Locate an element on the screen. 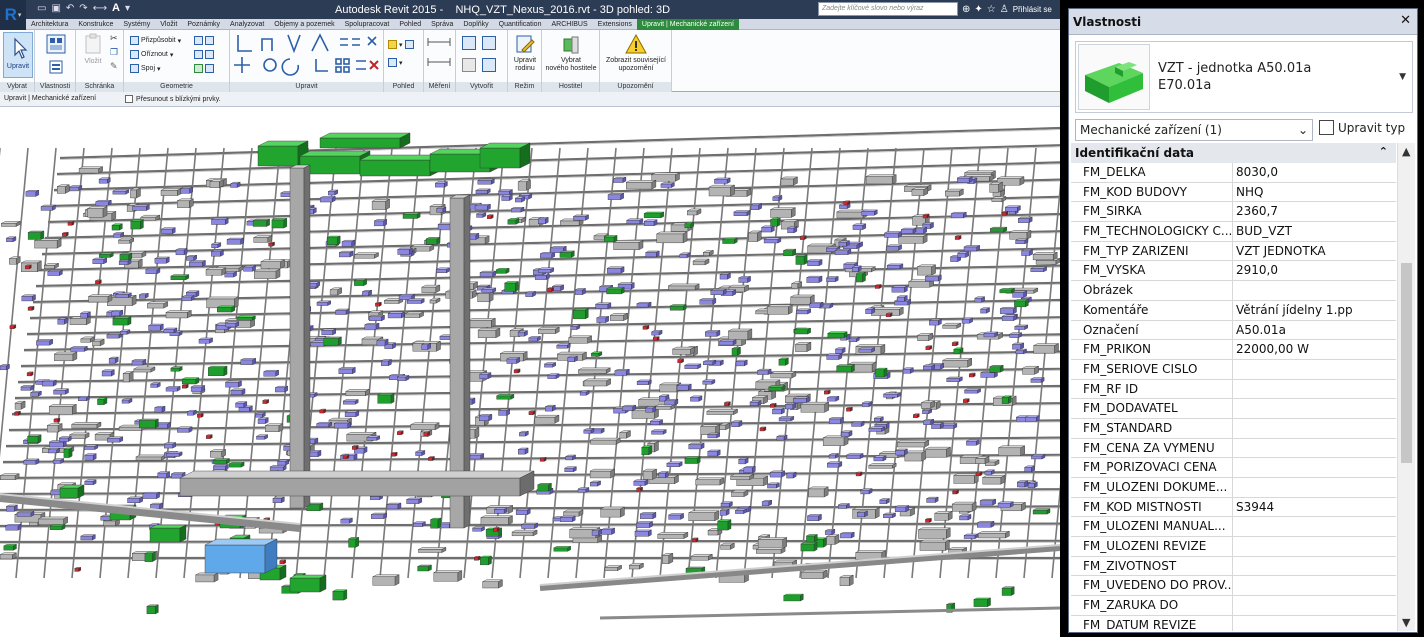 Image resolution: width=1424 pixels, height=637 pixels. property-row: FM_KOD MISTNOSTI S3944 is located at coordinates (1233, 507).